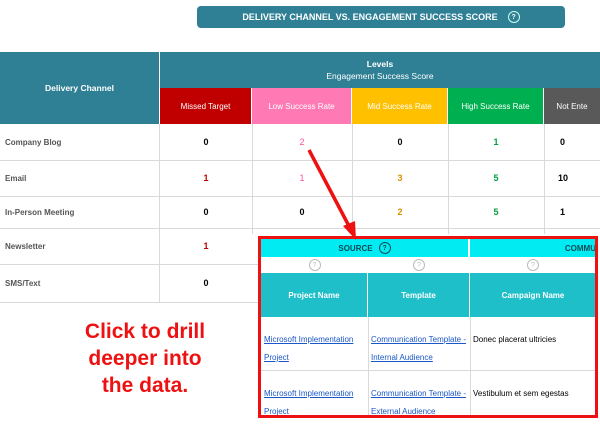 The image size is (600, 425). What do you see at coordinates (145, 385) in the screenshot?
I see `callout-line: the data.` at bounding box center [145, 385].